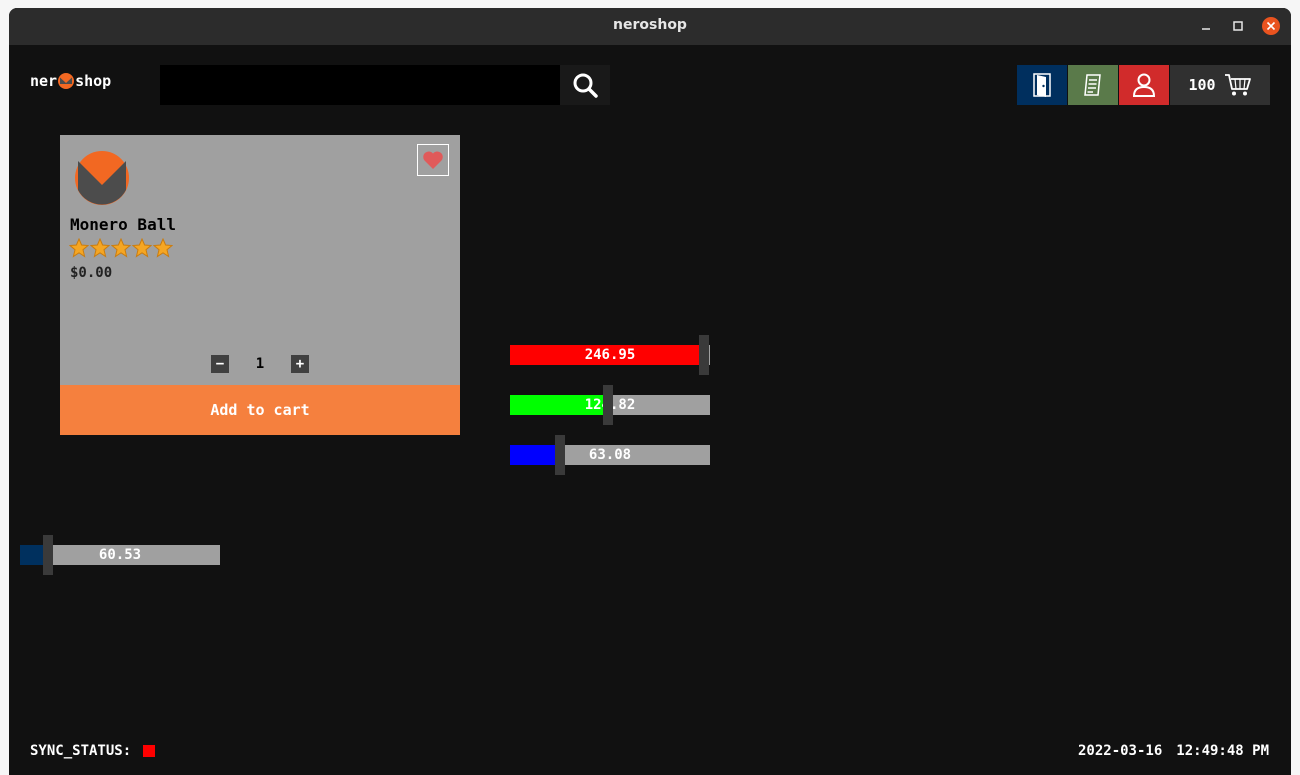 This screenshot has height=775, width=1300. Describe the element at coordinates (1120, 751) in the screenshot. I see `date-text: 2022-03-16` at that location.